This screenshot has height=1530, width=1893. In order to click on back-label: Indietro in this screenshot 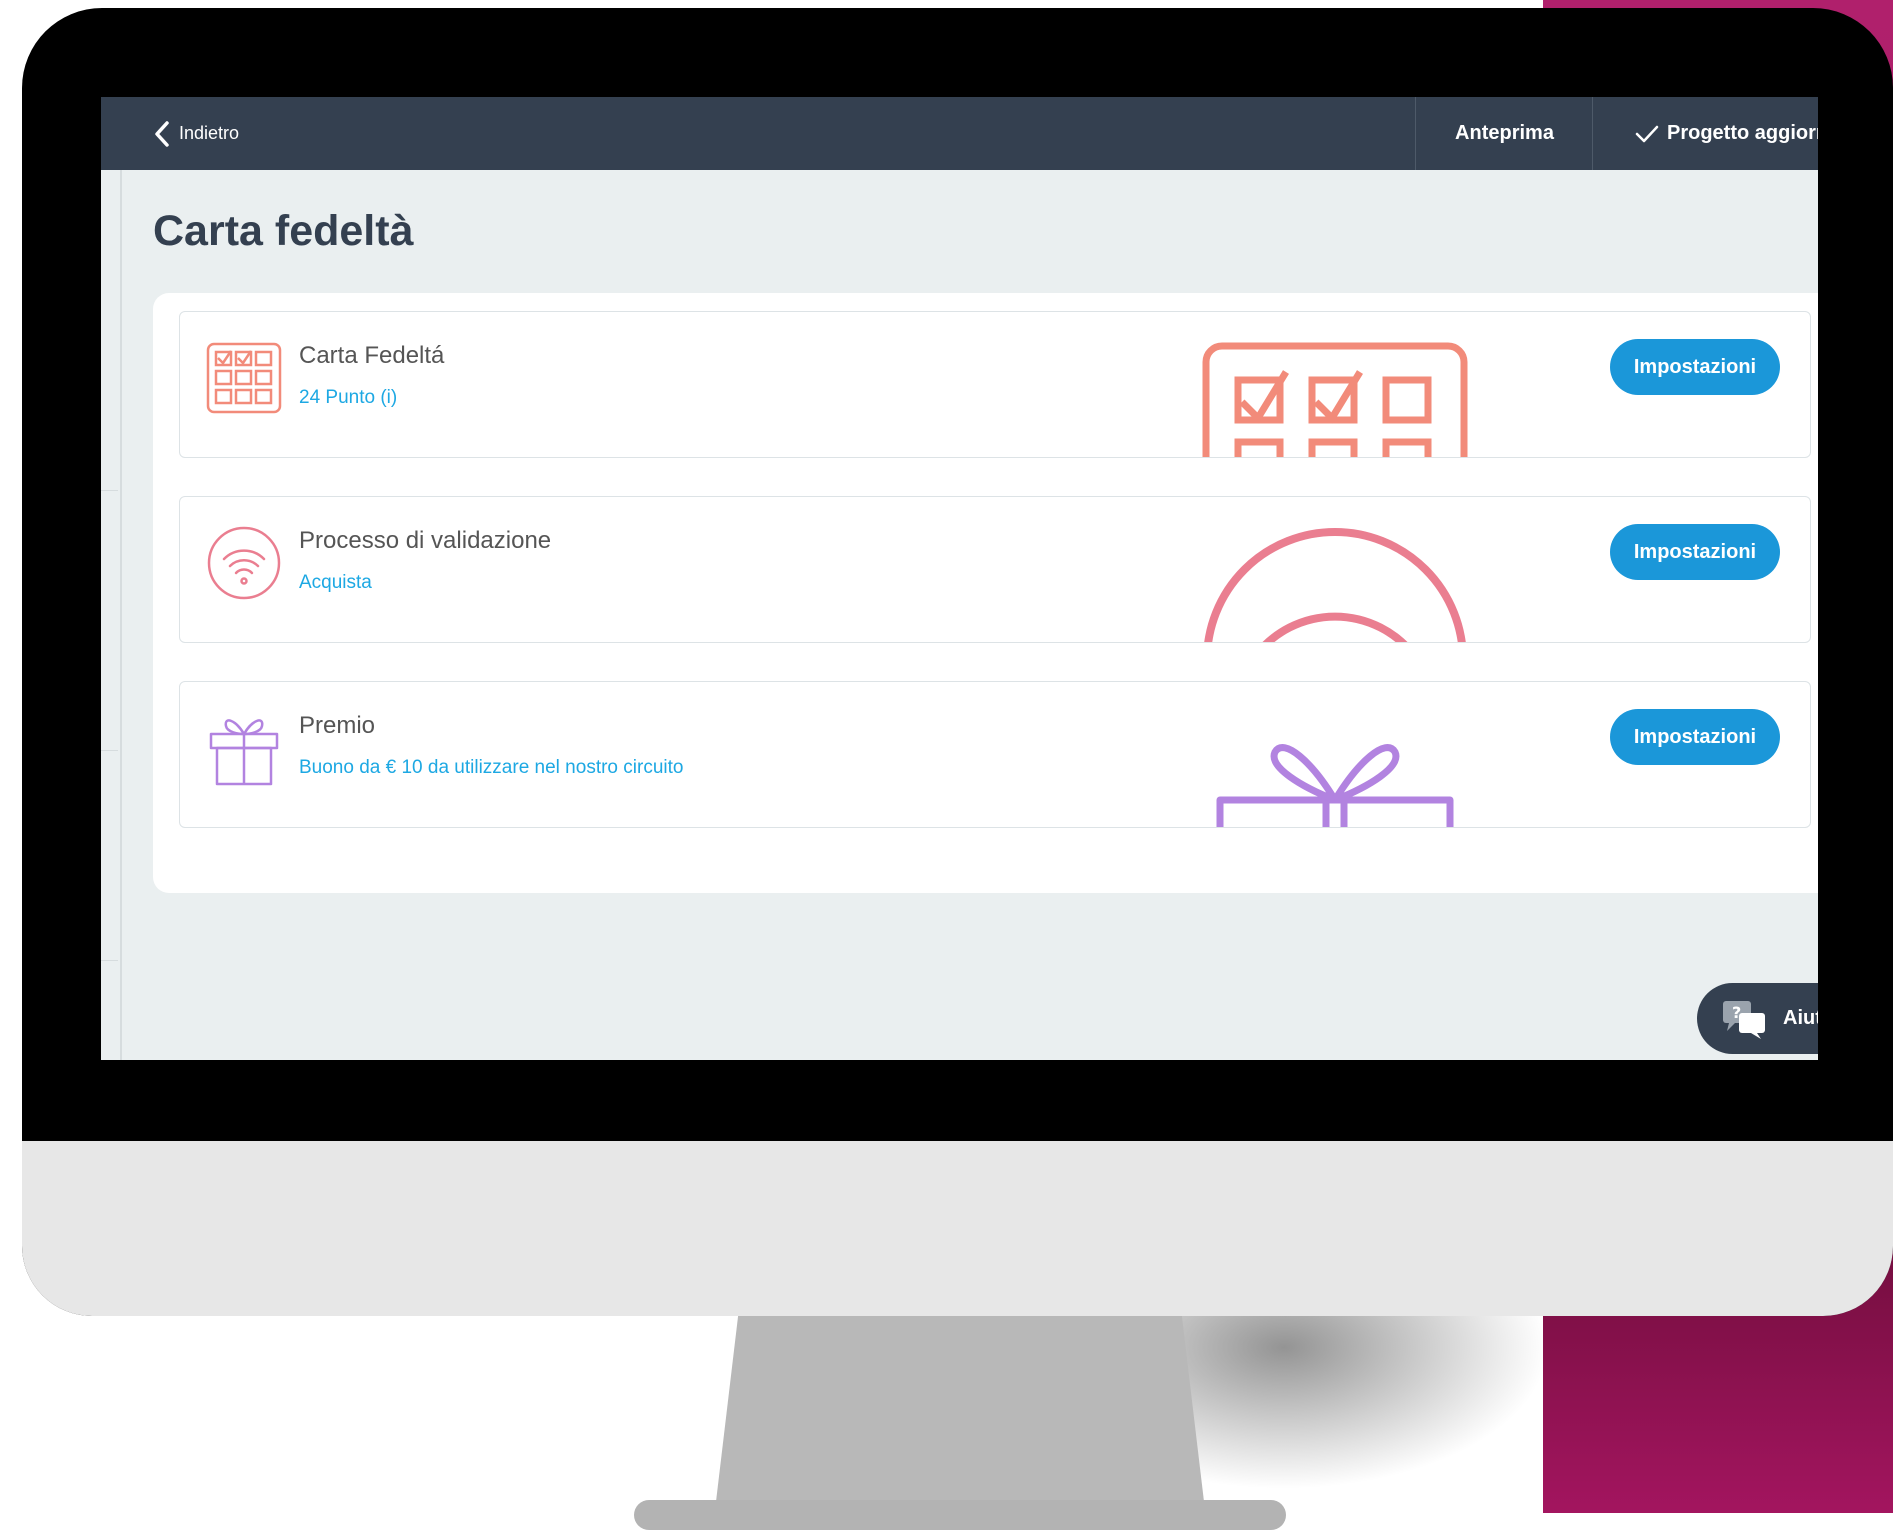, I will do `click(209, 133)`.